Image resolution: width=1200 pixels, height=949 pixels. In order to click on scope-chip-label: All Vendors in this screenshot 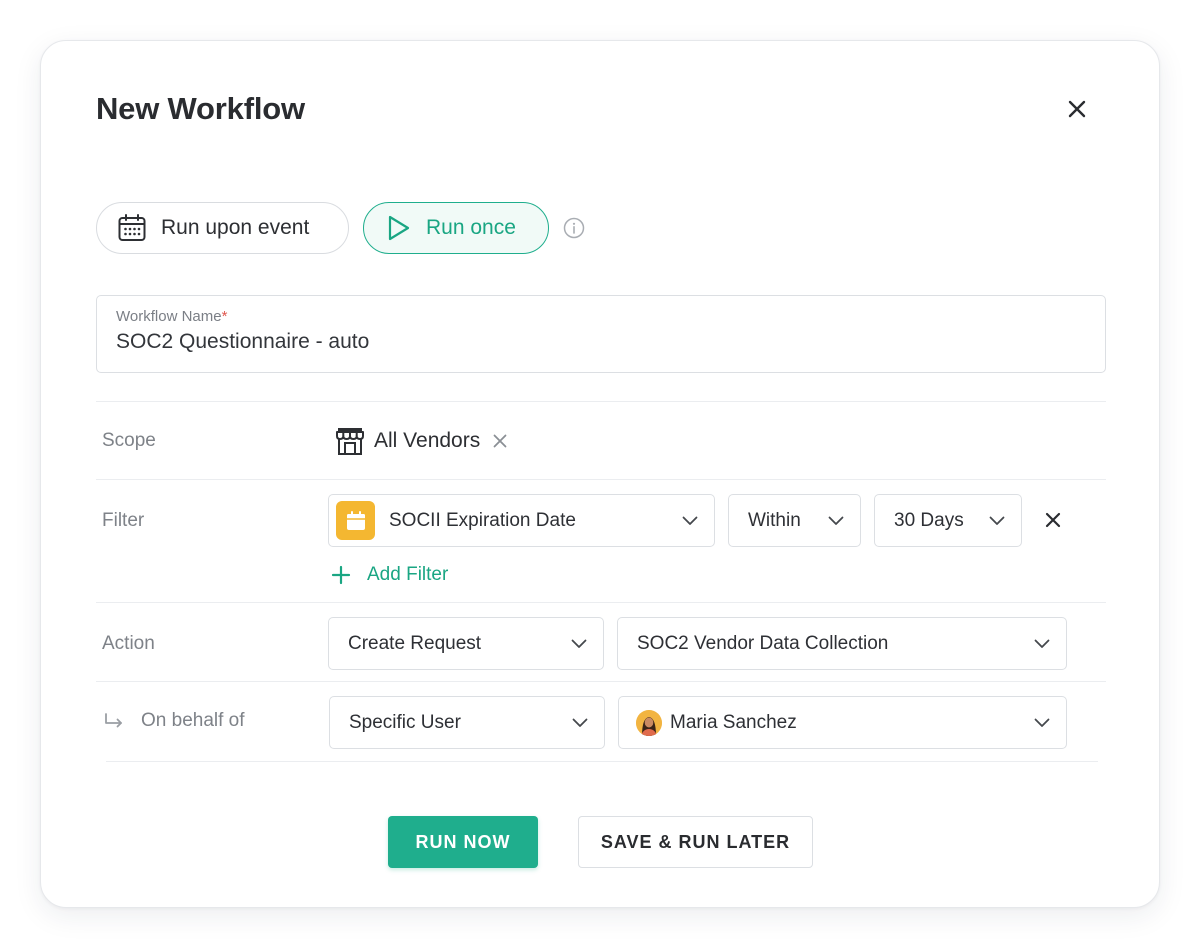, I will do `click(427, 440)`.